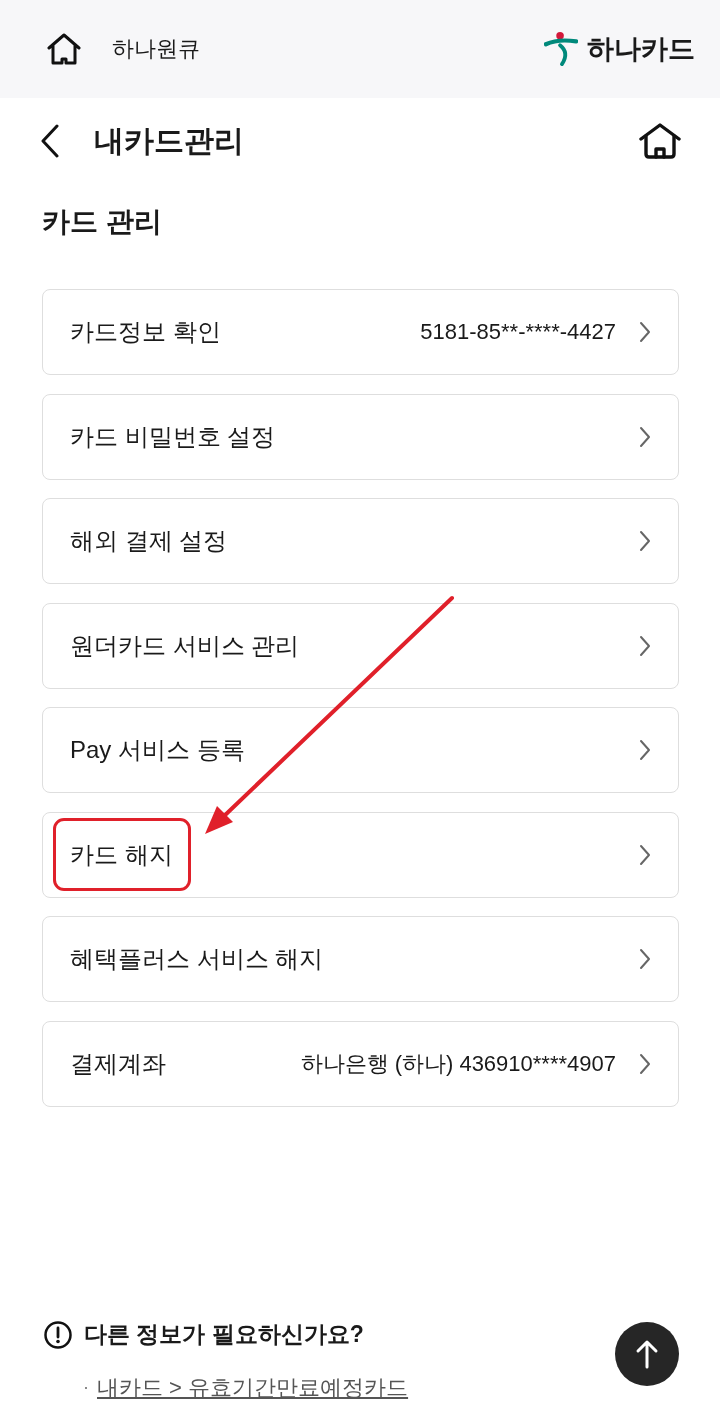 This screenshot has width=720, height=1410. What do you see at coordinates (360, 750) in the screenshot?
I see `menu-item: Pay 서비스 등록` at bounding box center [360, 750].